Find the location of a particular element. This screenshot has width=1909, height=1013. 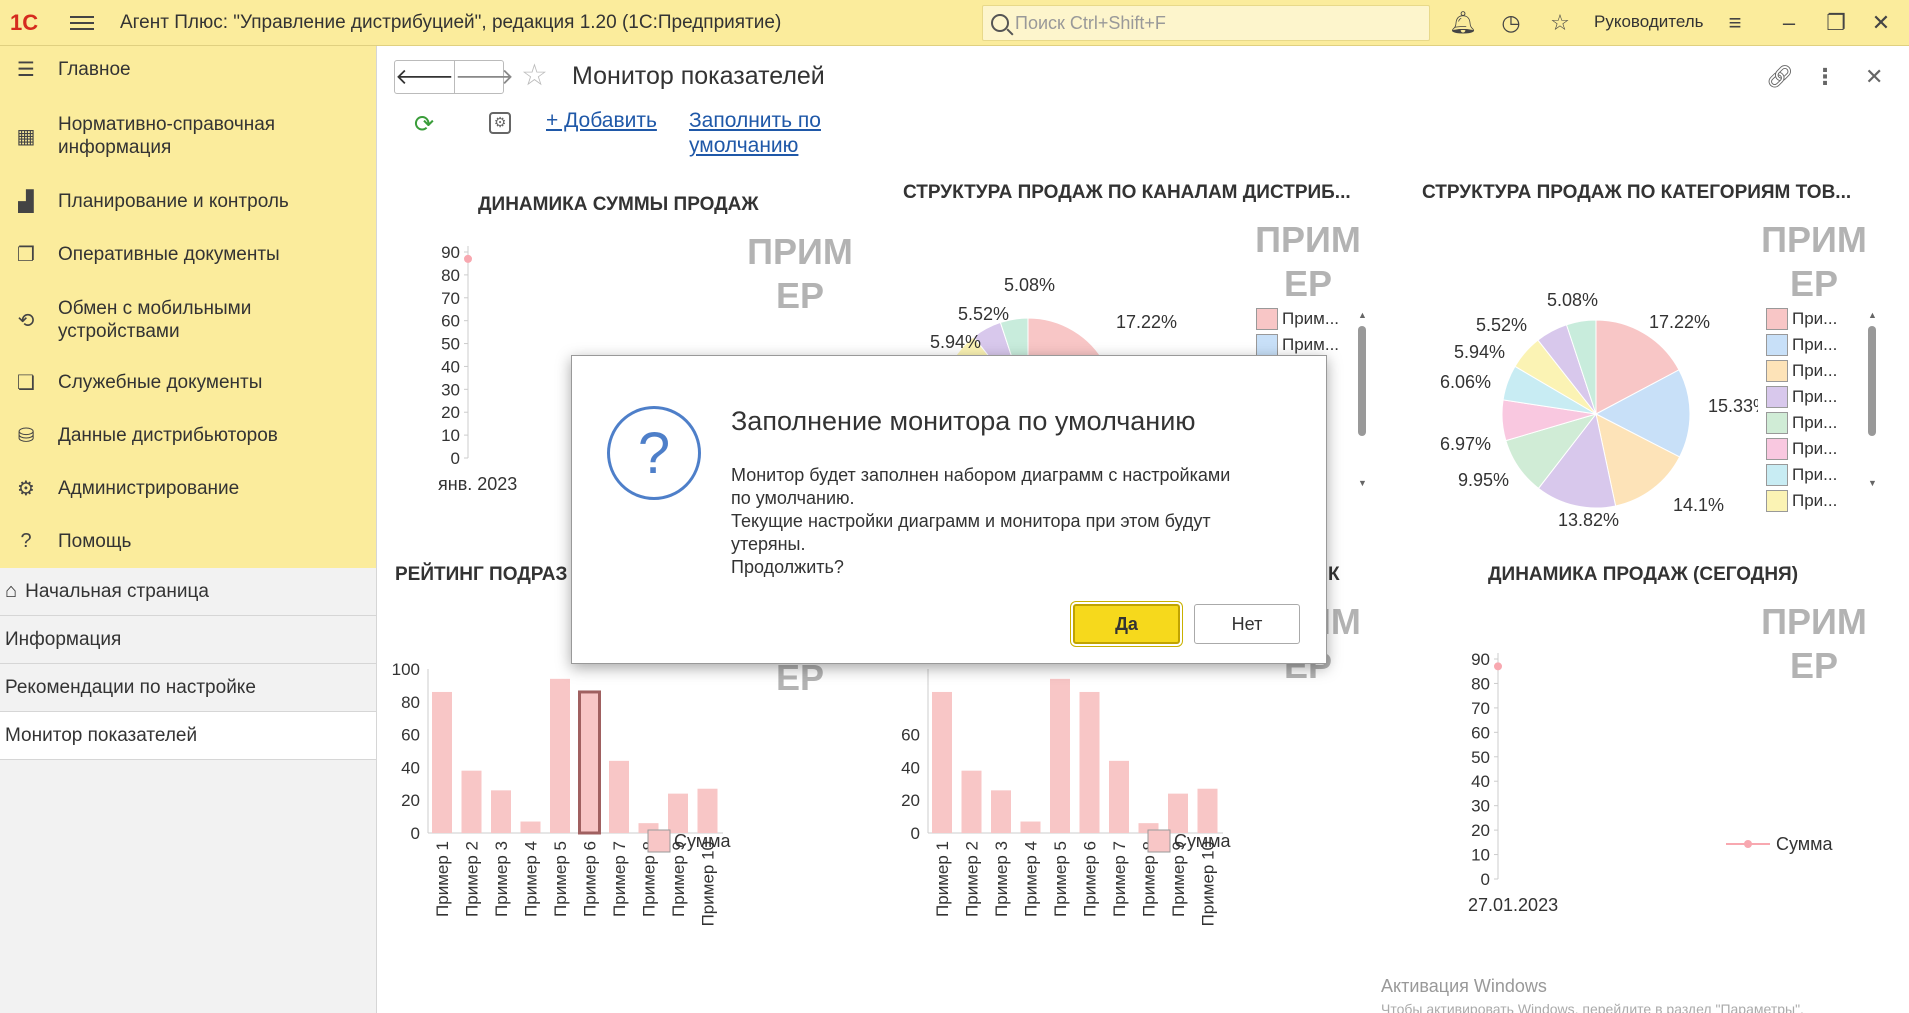

help-icon: ? is located at coordinates (26, 540).